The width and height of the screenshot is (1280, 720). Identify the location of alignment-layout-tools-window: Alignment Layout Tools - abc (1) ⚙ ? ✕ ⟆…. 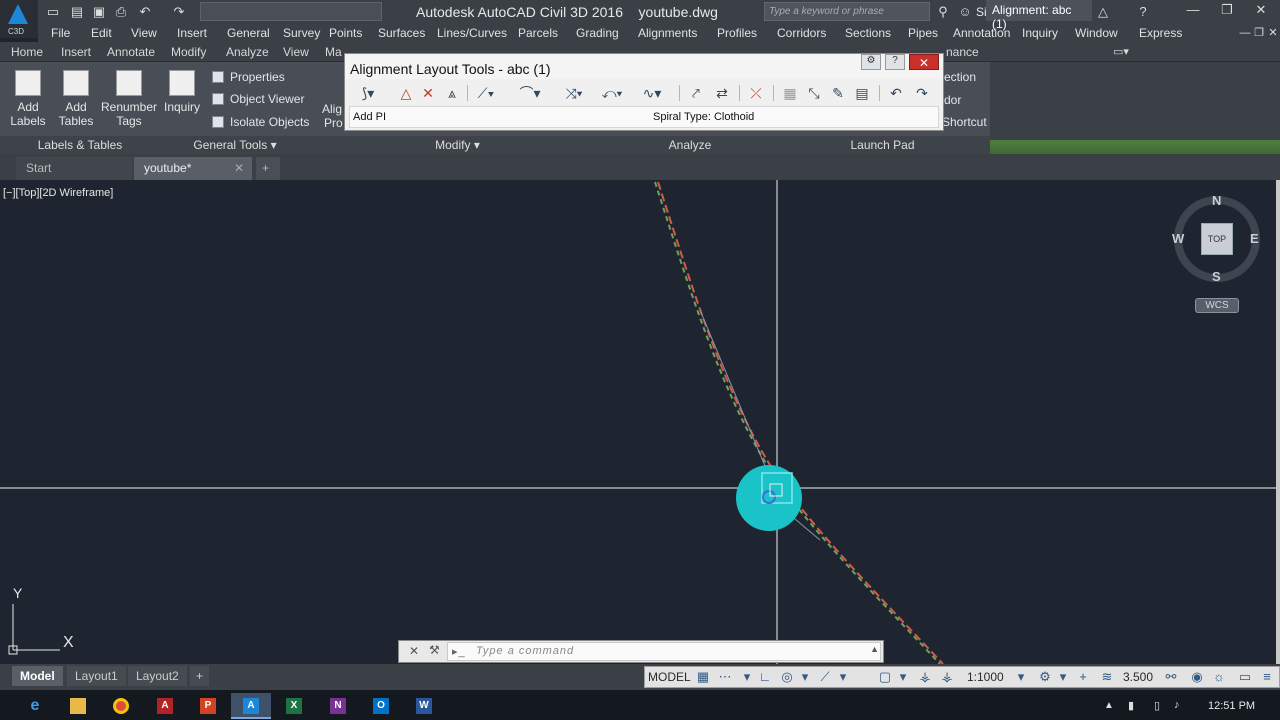
(644, 92).